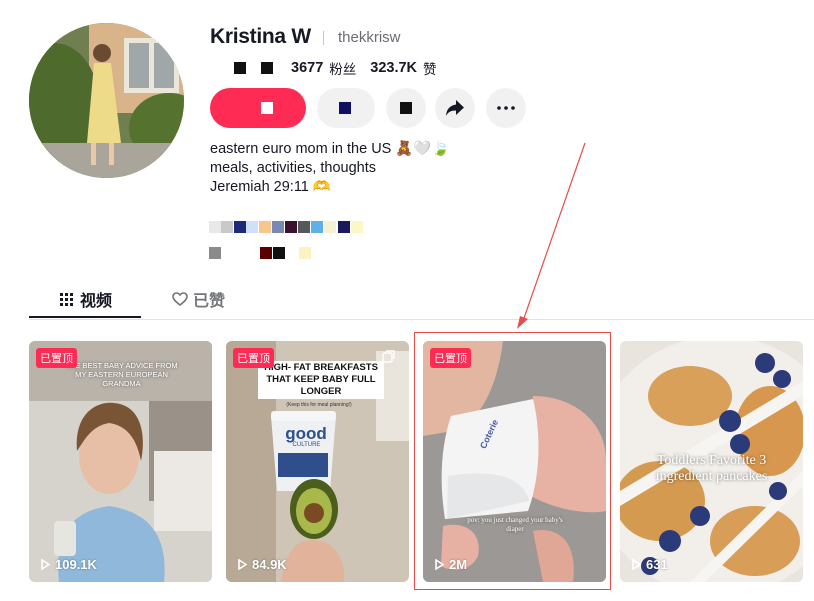 This screenshot has width=814, height=601. What do you see at coordinates (66, 299) in the screenshot?
I see `grid-icon` at bounding box center [66, 299].